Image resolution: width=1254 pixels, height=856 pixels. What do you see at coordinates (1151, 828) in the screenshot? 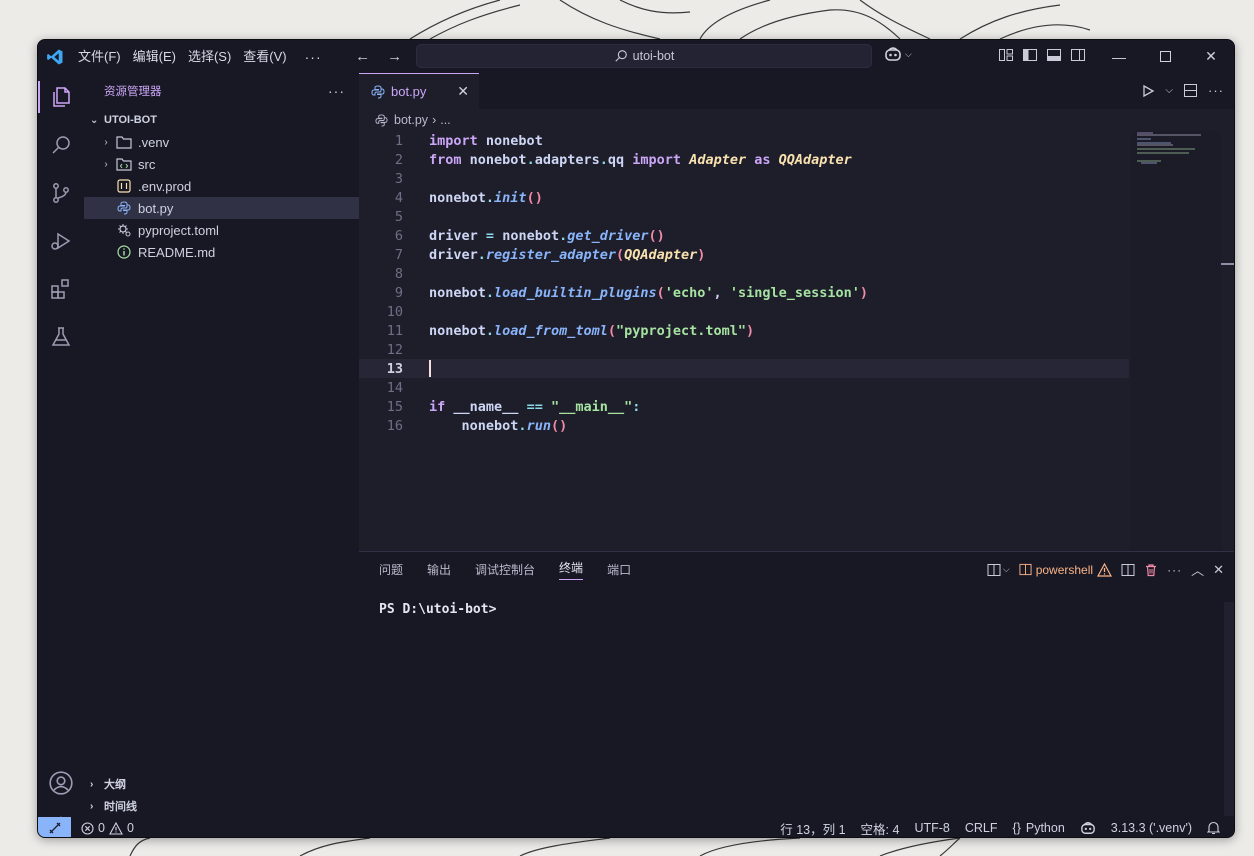
I see `python-interpreter: 3.13.3 ('.venv')` at bounding box center [1151, 828].